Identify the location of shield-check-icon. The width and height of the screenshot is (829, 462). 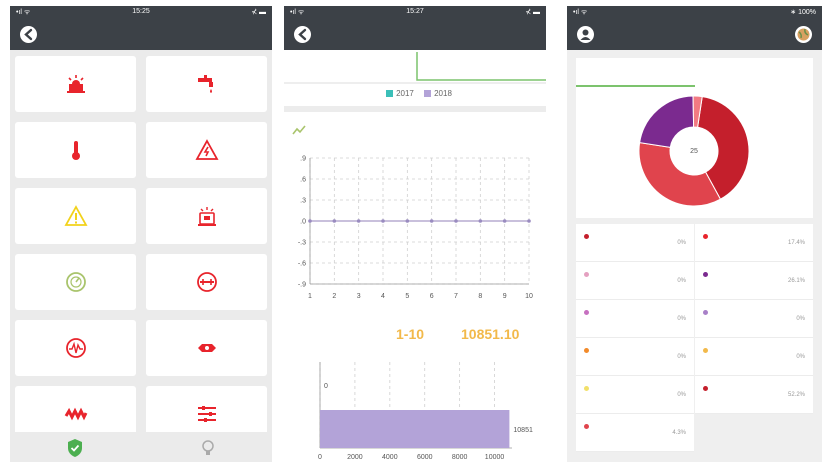
(75, 448).